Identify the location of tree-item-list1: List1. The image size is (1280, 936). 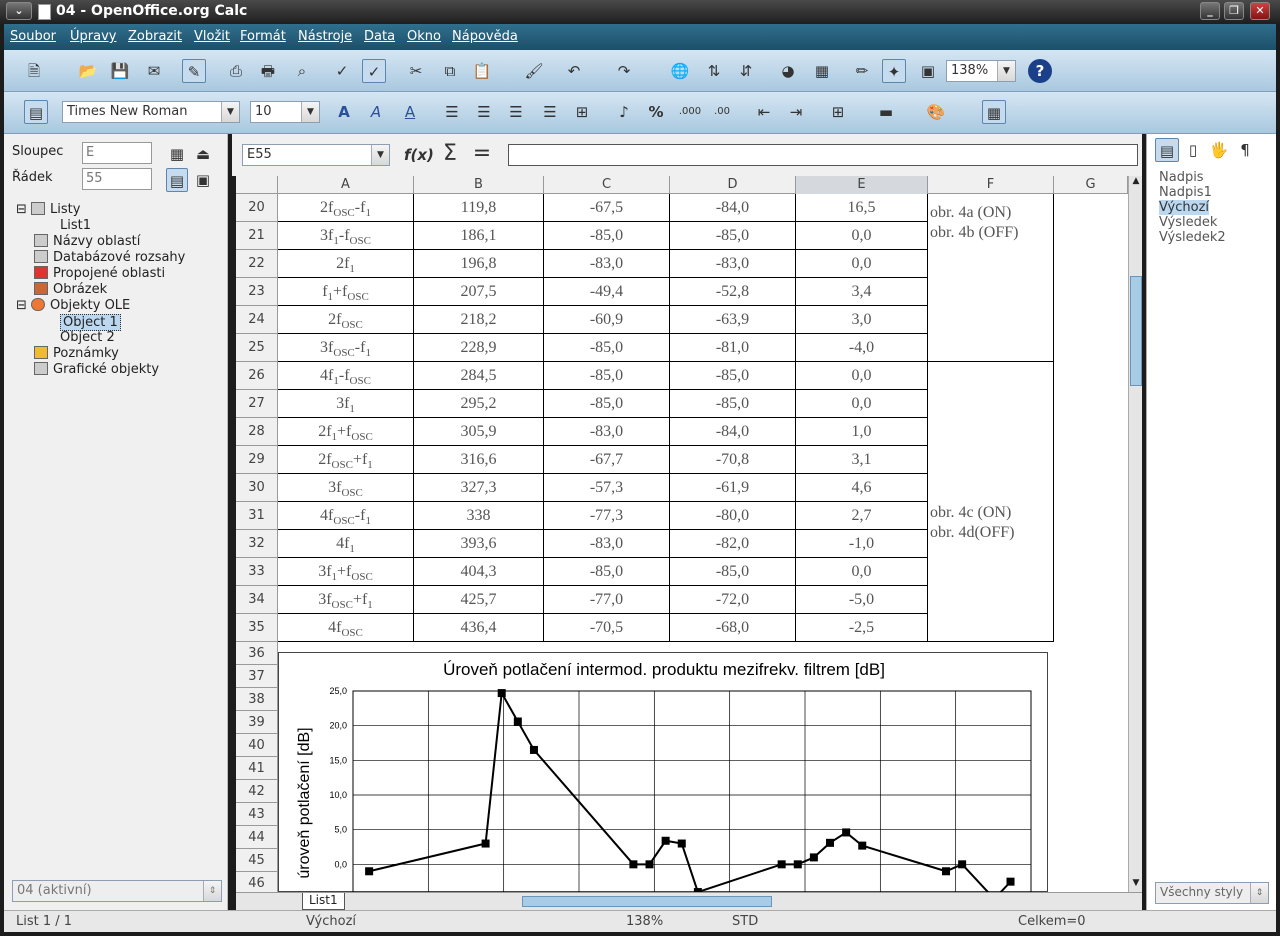
(75, 225).